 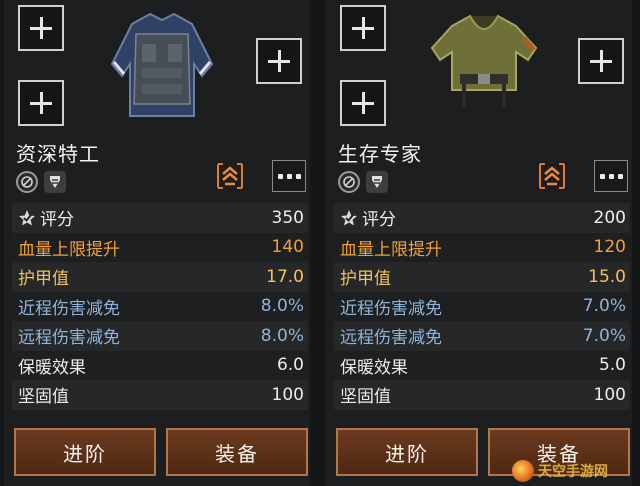 What do you see at coordinates (287, 247) in the screenshot?
I see `stat-value: 140` at bounding box center [287, 247].